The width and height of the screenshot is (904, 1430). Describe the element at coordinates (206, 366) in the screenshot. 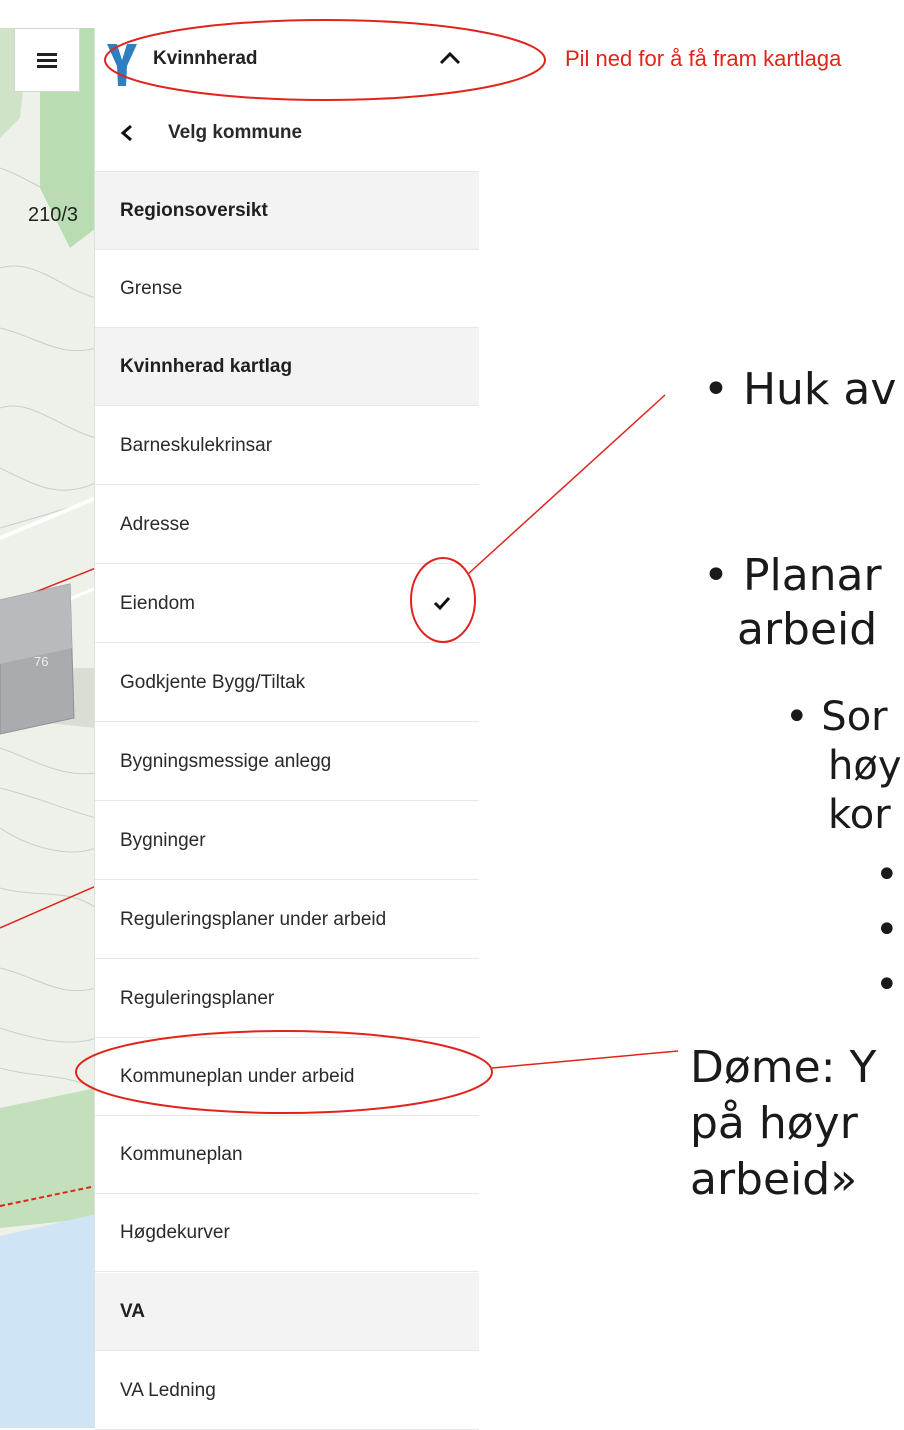

I see `section-label: Kvinnherad kartlag` at that location.